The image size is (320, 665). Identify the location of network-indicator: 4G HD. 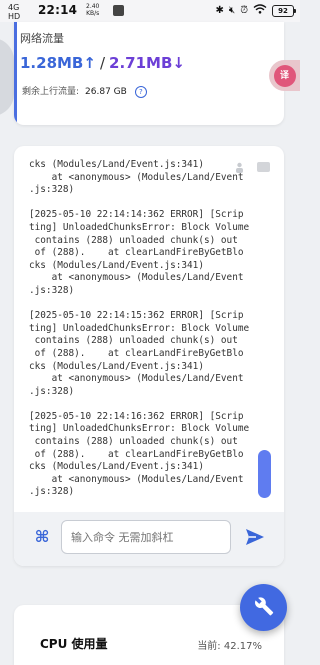
(14, 12).